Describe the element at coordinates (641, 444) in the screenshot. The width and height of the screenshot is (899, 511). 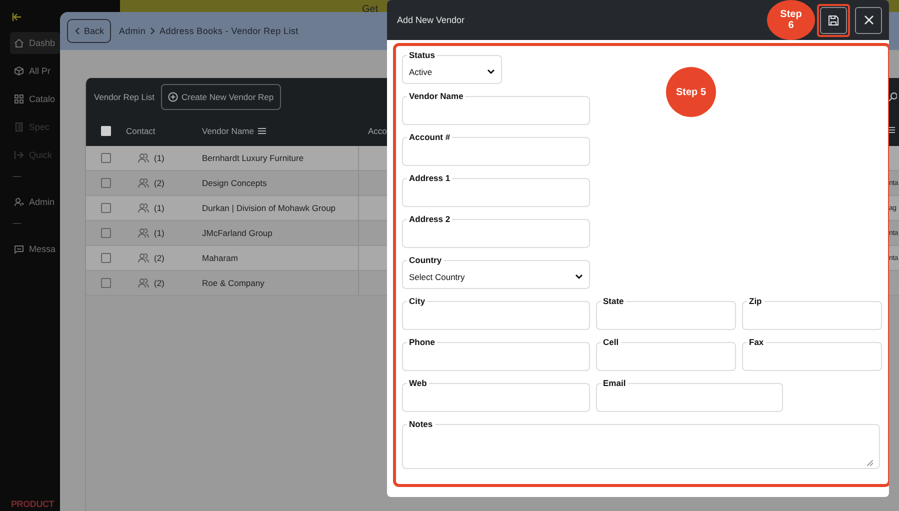
I see `notes-field: Notes` at that location.